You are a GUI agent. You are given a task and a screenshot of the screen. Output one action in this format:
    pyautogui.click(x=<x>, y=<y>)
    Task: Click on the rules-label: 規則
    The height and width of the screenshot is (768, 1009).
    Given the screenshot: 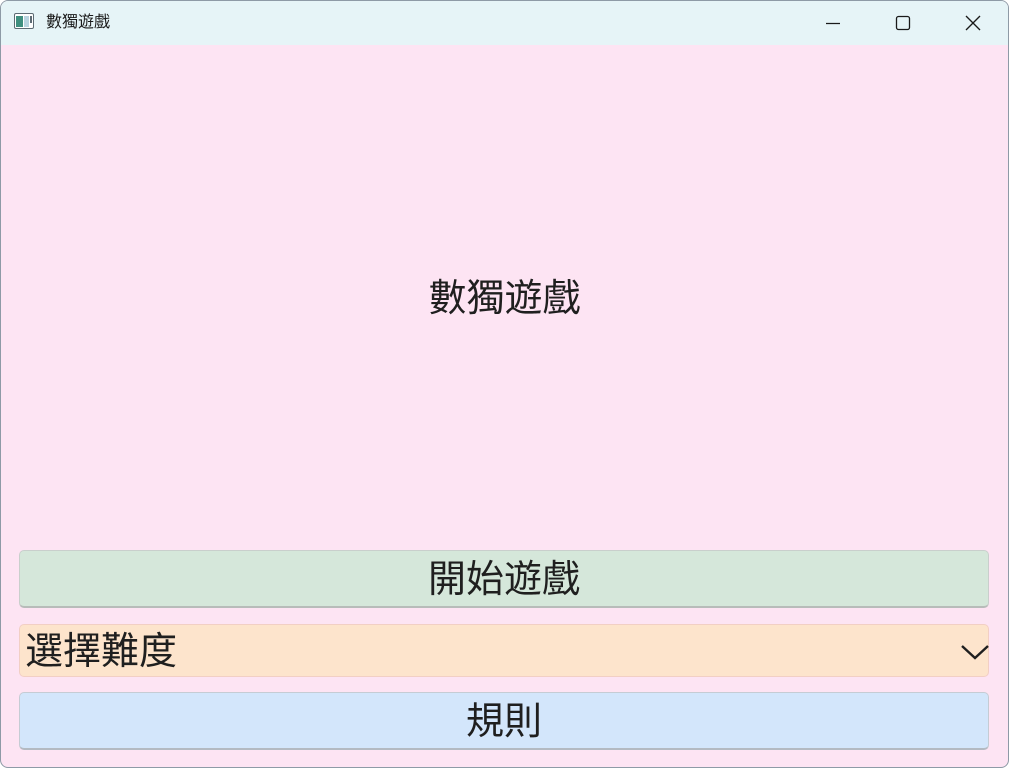 What is the action you would take?
    pyautogui.click(x=503, y=721)
    